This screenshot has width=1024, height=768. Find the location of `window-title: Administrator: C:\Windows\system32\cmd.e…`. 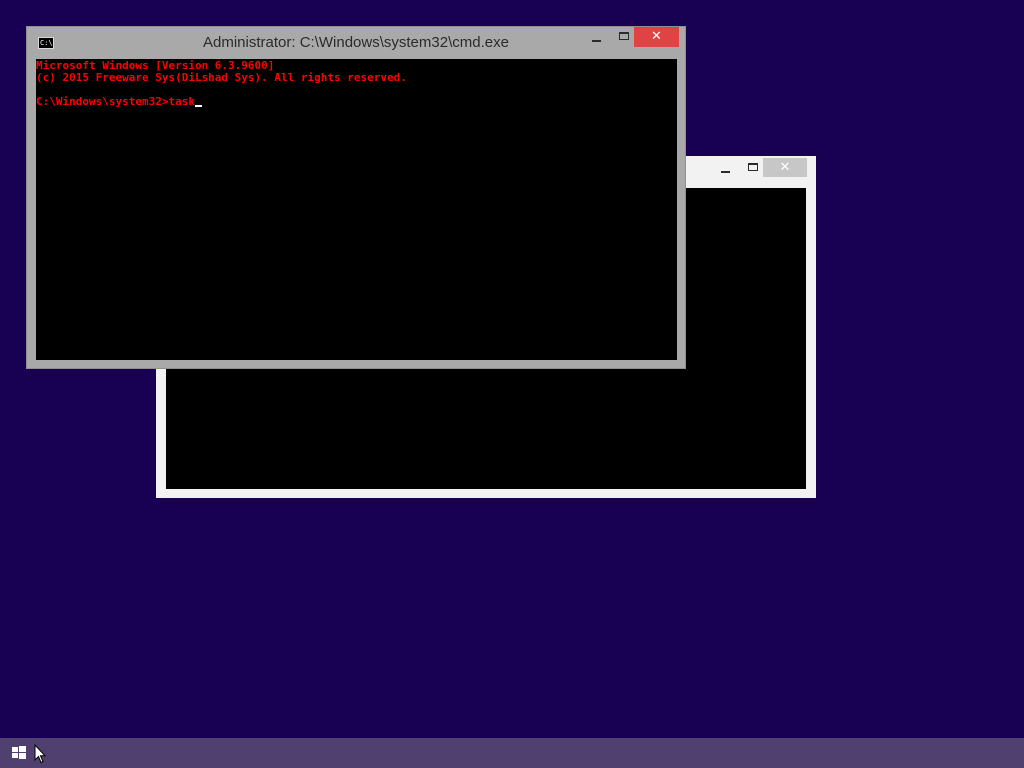

window-title: Administrator: C:\Windows\system32\cmd.e… is located at coordinates (356, 42).